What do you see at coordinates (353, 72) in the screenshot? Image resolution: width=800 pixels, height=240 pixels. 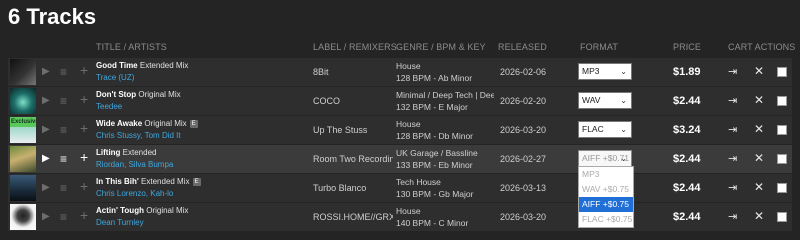 I see `track-label: 8Bit` at bounding box center [353, 72].